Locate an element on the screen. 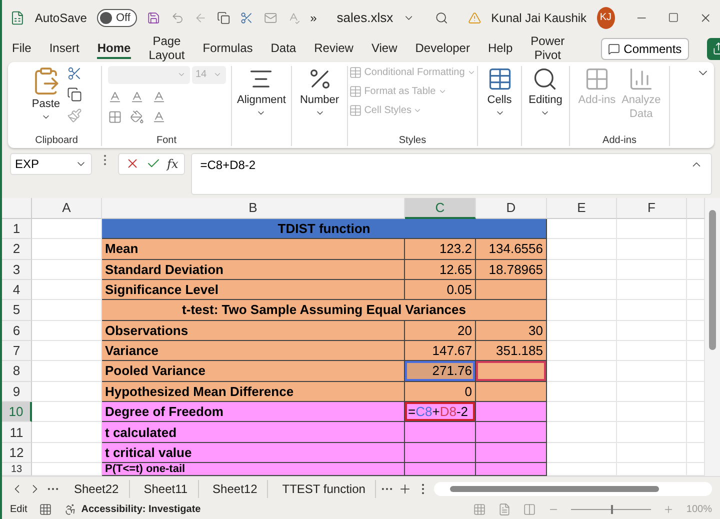 This screenshot has height=519, width=720. font-name-field is located at coordinates (149, 75).